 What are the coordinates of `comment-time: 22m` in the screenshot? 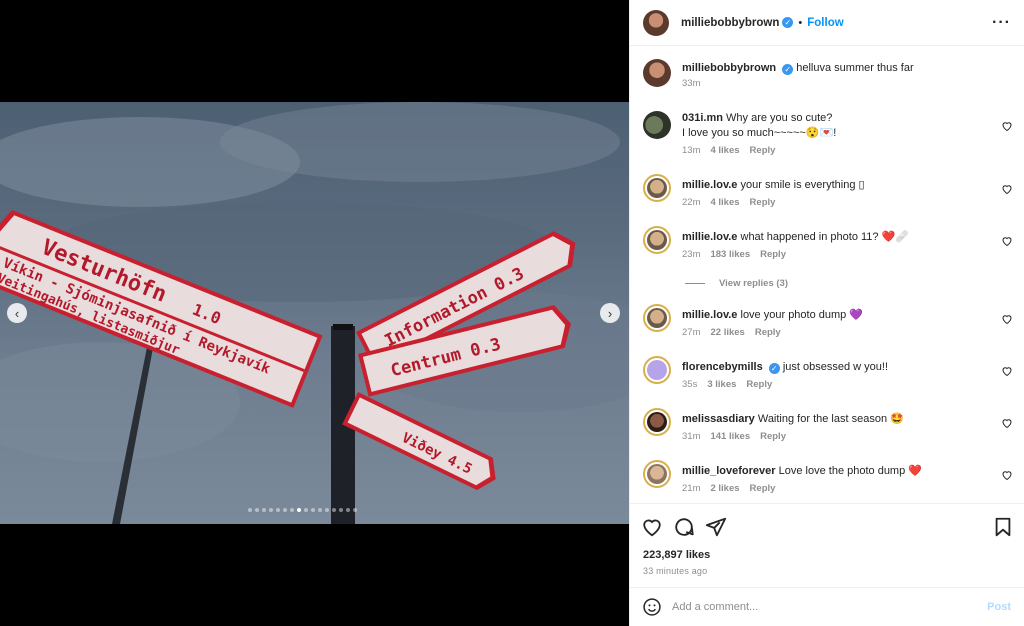 It's located at (691, 202).